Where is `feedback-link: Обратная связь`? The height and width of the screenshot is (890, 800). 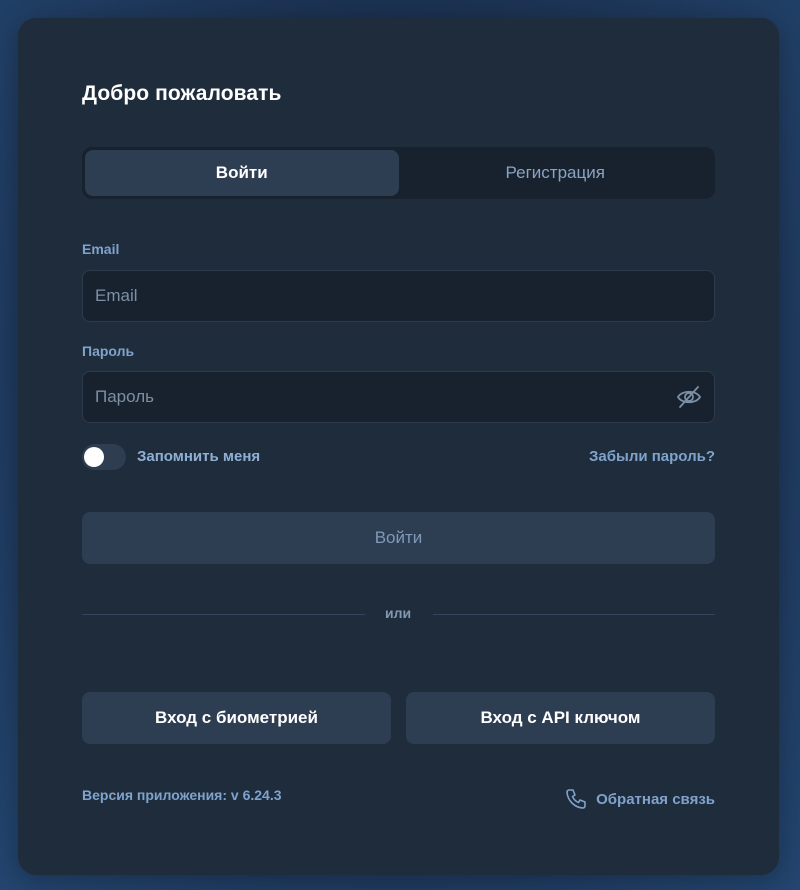
feedback-link: Обратная связь is located at coordinates (639, 799).